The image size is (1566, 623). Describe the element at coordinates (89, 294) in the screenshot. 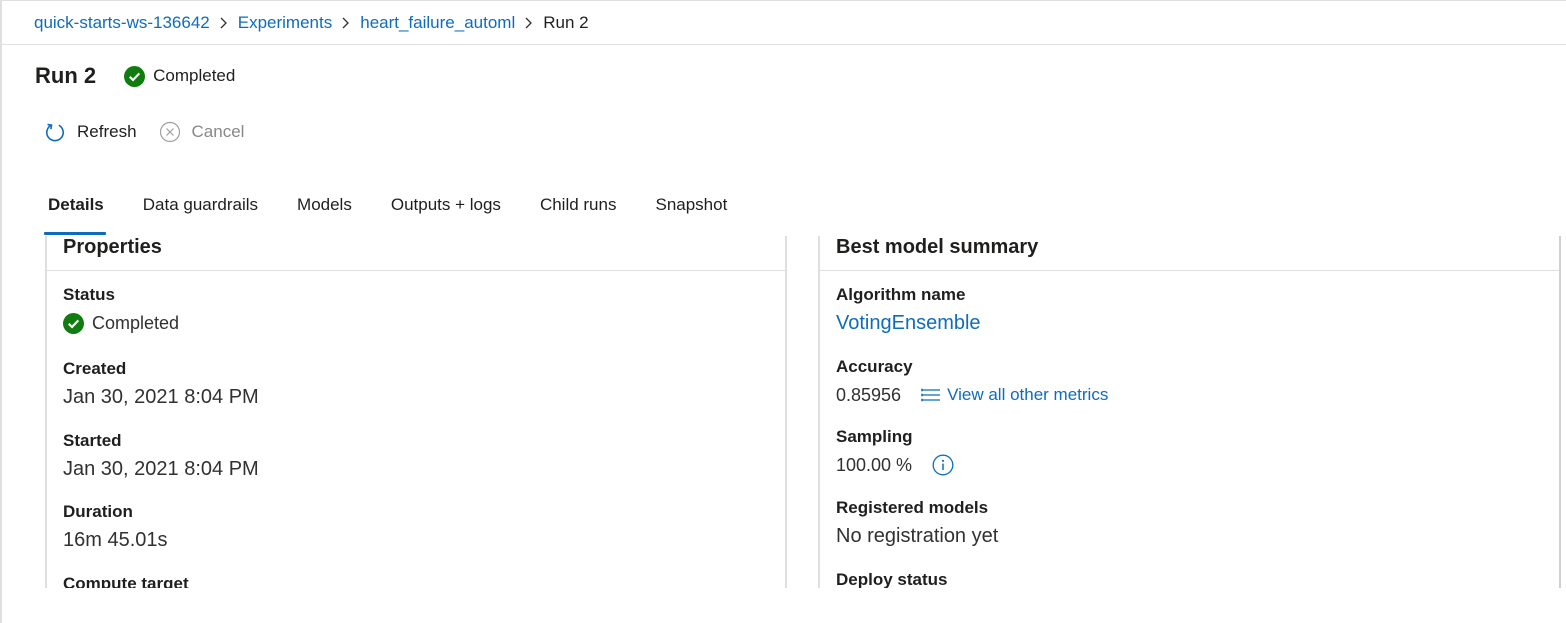

I see `status-label: Status` at that location.